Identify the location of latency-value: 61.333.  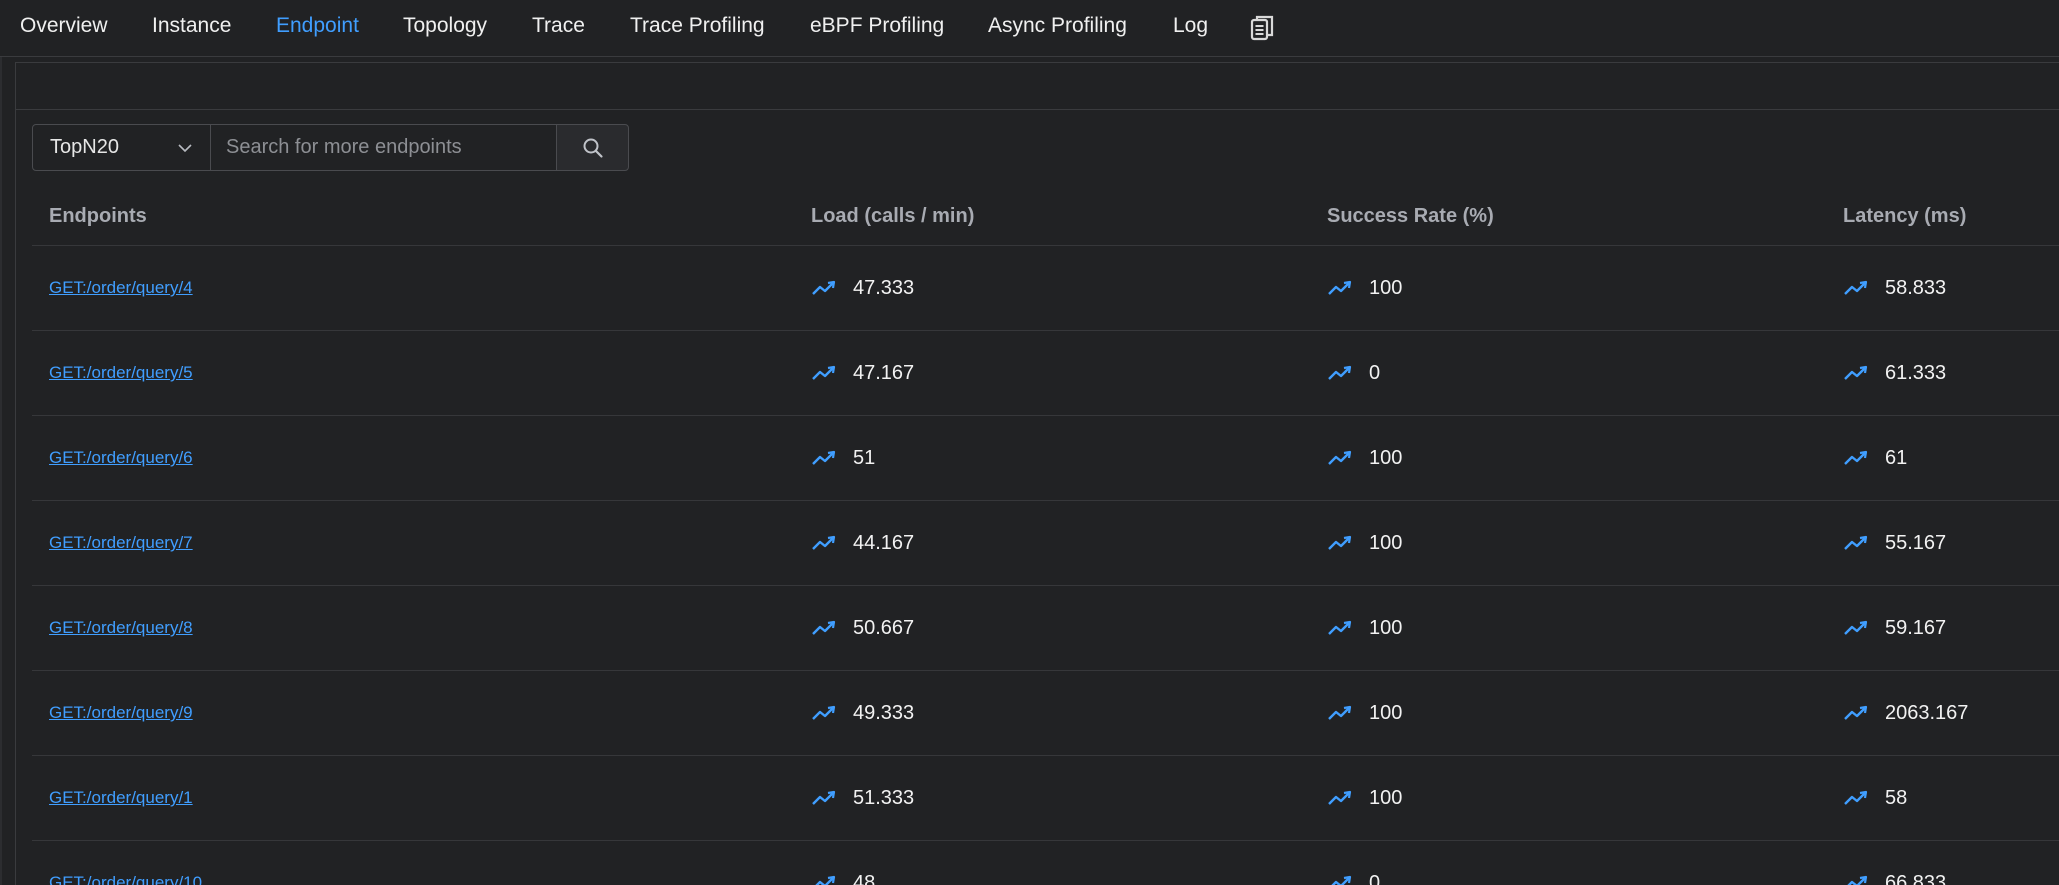
(1916, 372).